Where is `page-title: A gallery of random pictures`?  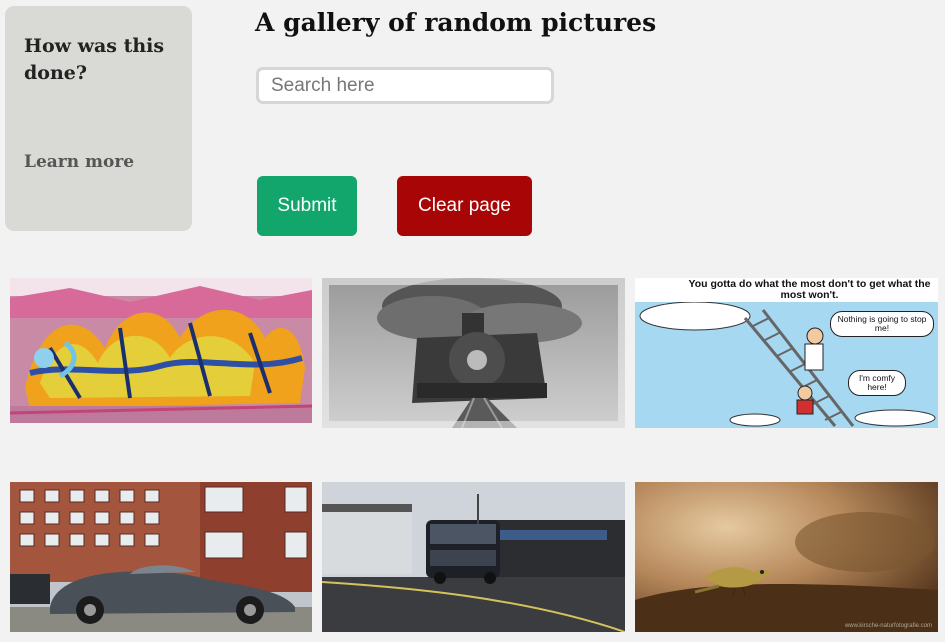 page-title: A gallery of random pictures is located at coordinates (456, 22).